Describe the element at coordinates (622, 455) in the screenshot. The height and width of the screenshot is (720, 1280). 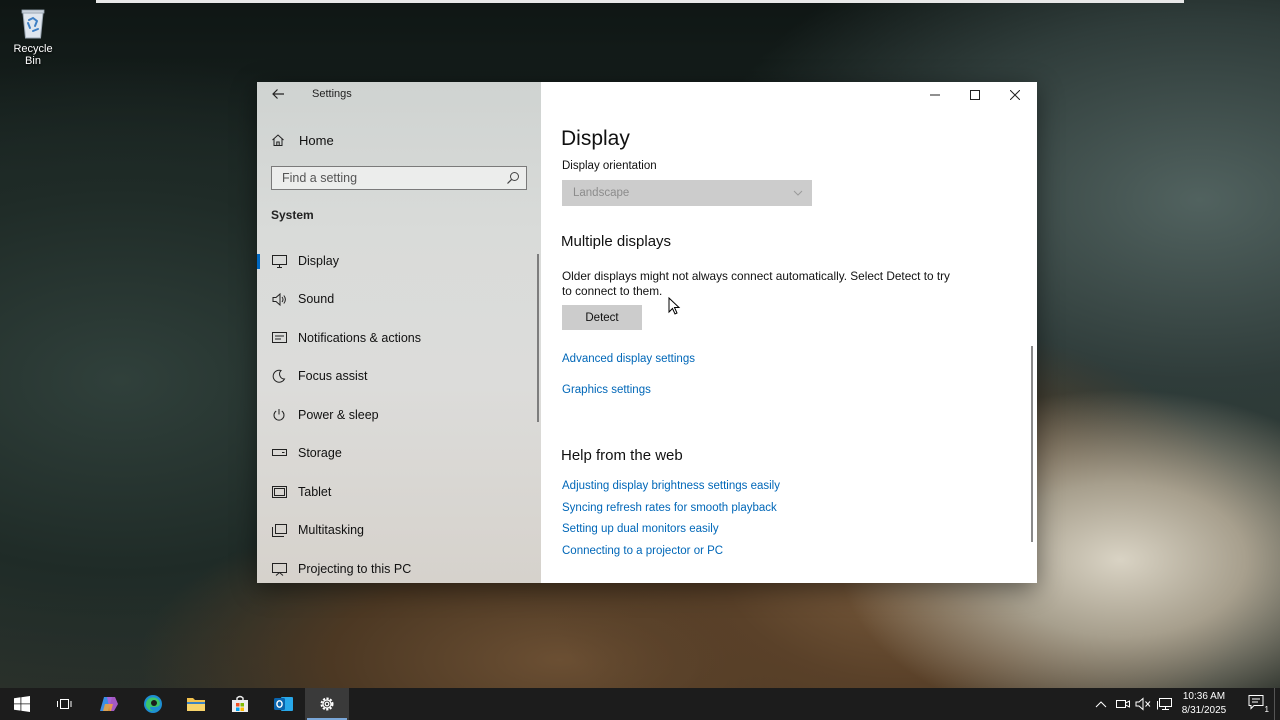
I see `help-heading: Help from the web` at that location.